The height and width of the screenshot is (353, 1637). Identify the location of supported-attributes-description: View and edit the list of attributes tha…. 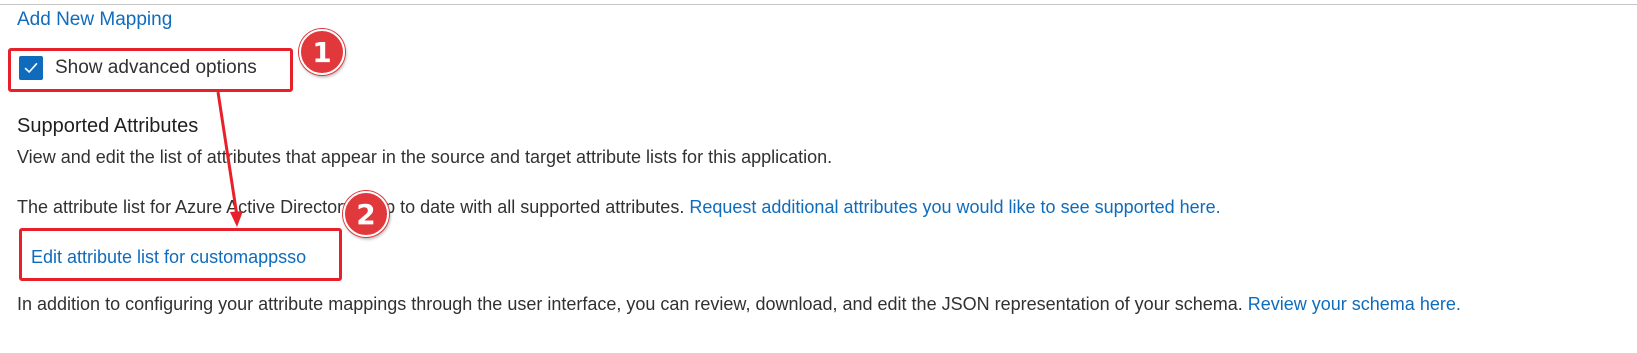
(425, 157).